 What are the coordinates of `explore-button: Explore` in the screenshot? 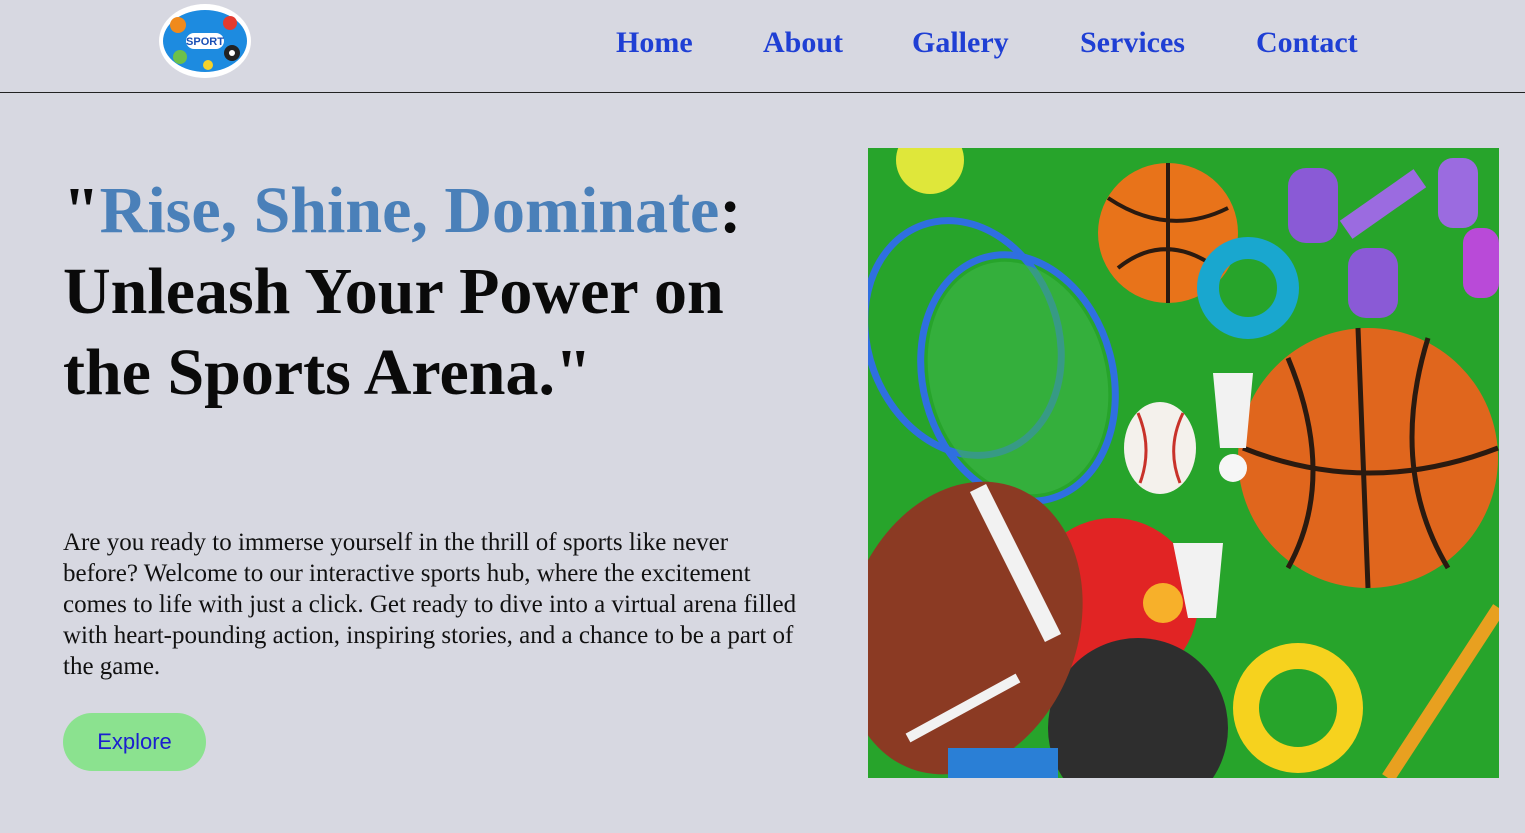 It's located at (134, 742).